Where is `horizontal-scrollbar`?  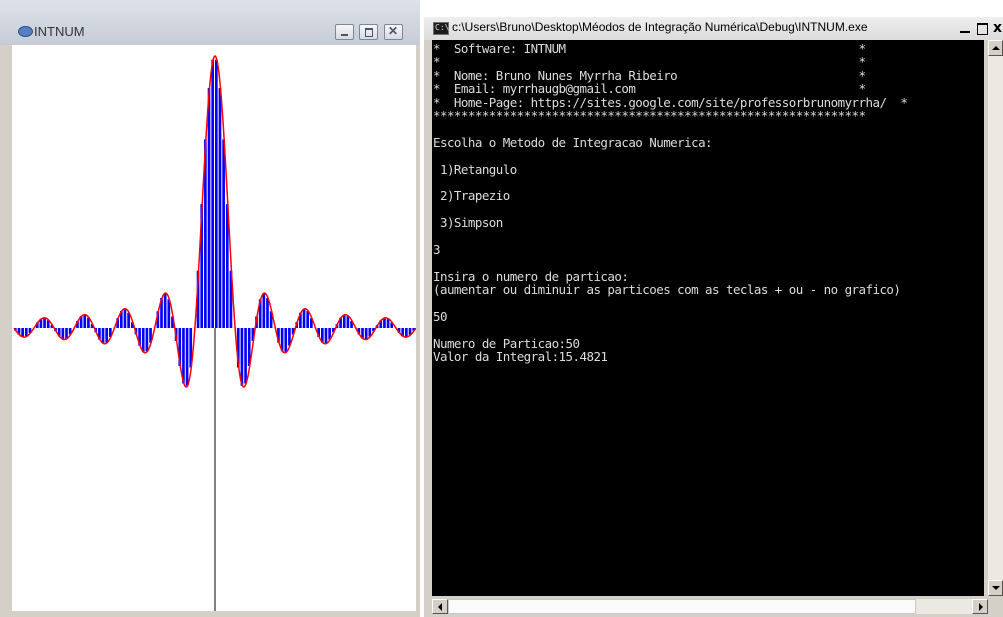 horizontal-scrollbar is located at coordinates (710, 606).